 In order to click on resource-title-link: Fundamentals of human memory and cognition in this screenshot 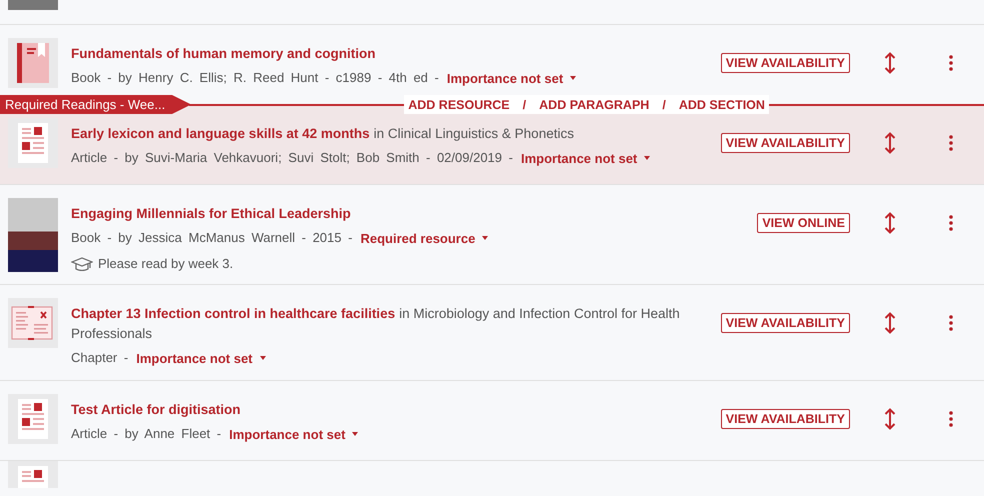, I will do `click(223, 53)`.